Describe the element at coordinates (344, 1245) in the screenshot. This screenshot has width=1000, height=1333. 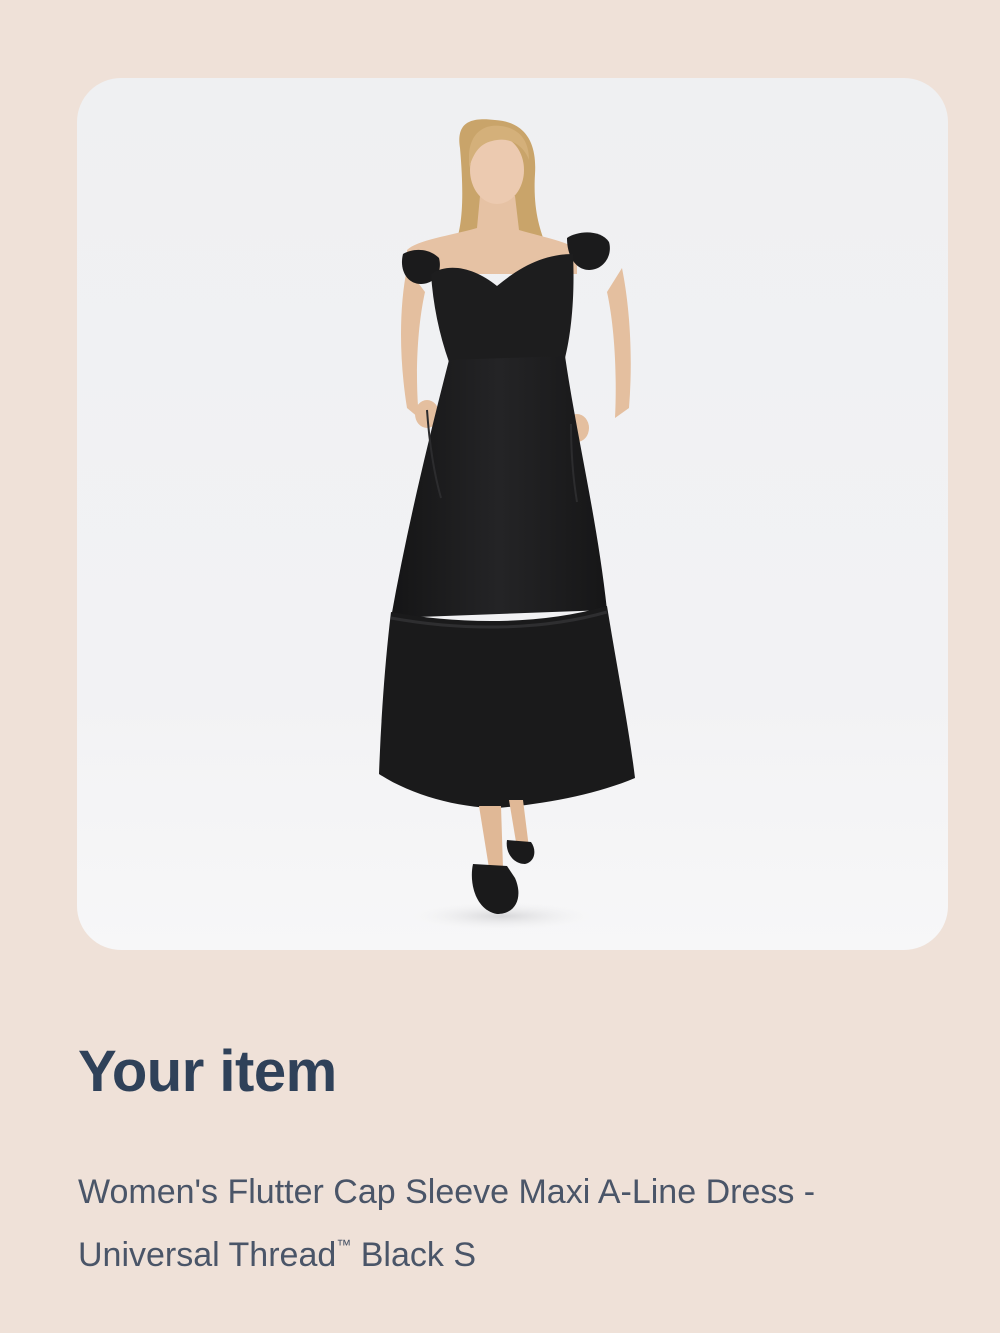
I see `trademark-symbol: ™` at that location.